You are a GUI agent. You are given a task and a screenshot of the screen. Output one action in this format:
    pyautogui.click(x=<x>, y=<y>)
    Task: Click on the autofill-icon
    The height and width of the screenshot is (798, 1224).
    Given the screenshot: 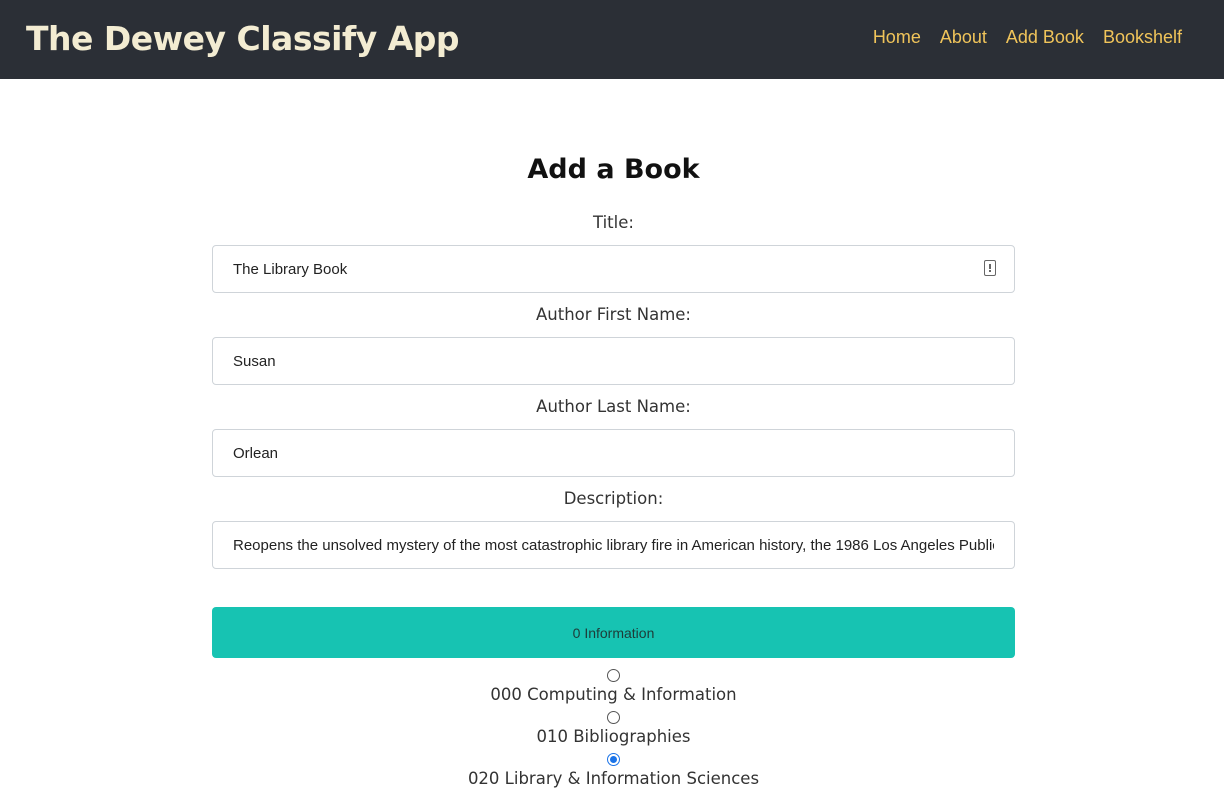 What is the action you would take?
    pyautogui.click(x=990, y=268)
    